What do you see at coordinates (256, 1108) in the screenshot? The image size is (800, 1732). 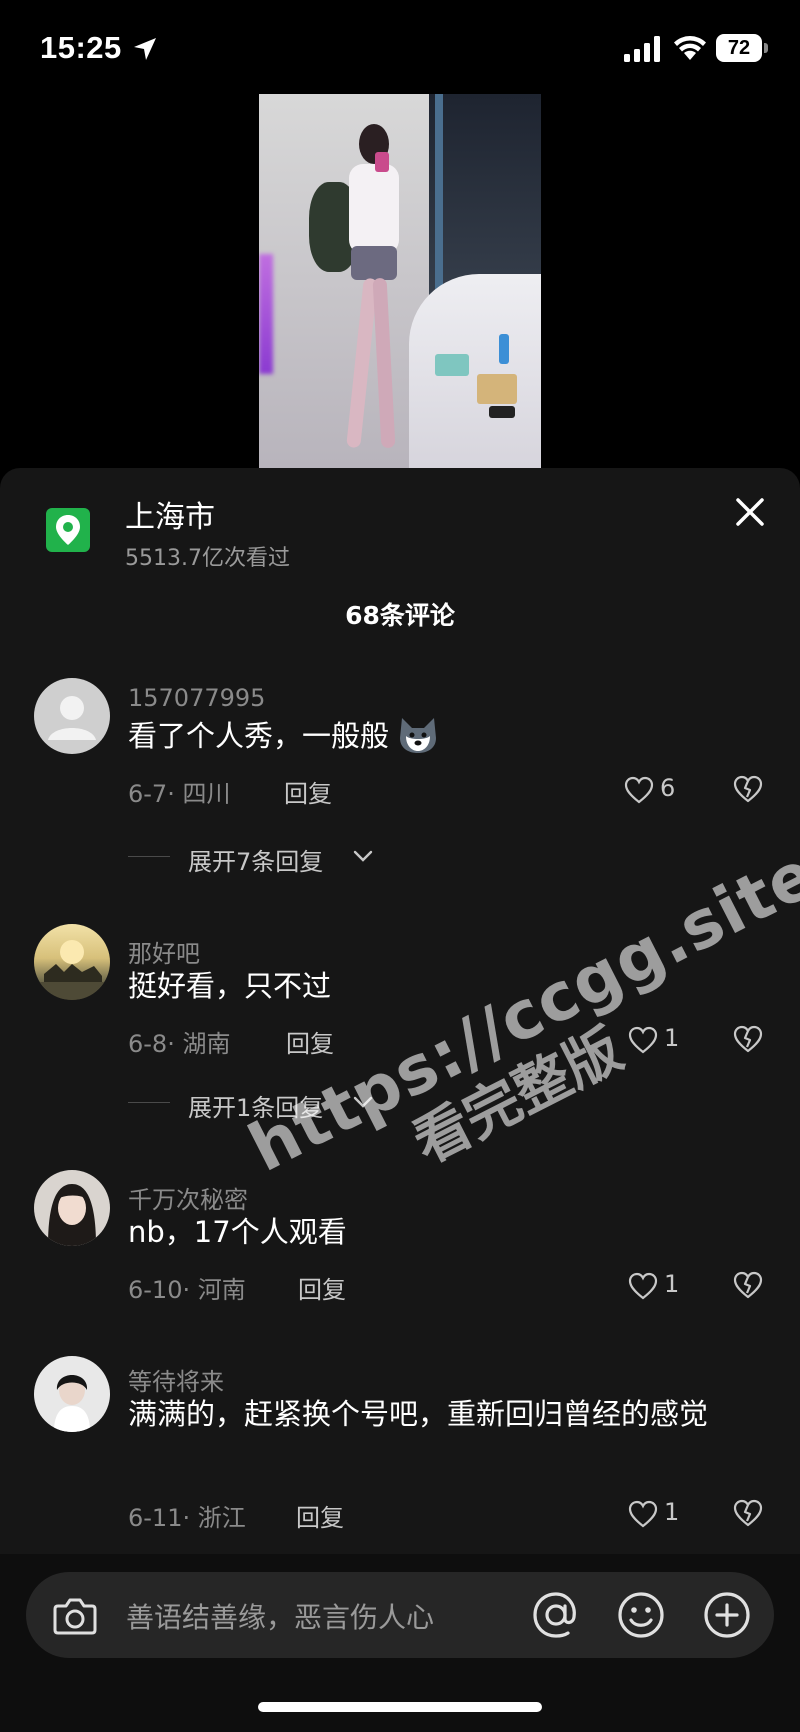 I see `expand-replies-label: 展开1条回复` at bounding box center [256, 1108].